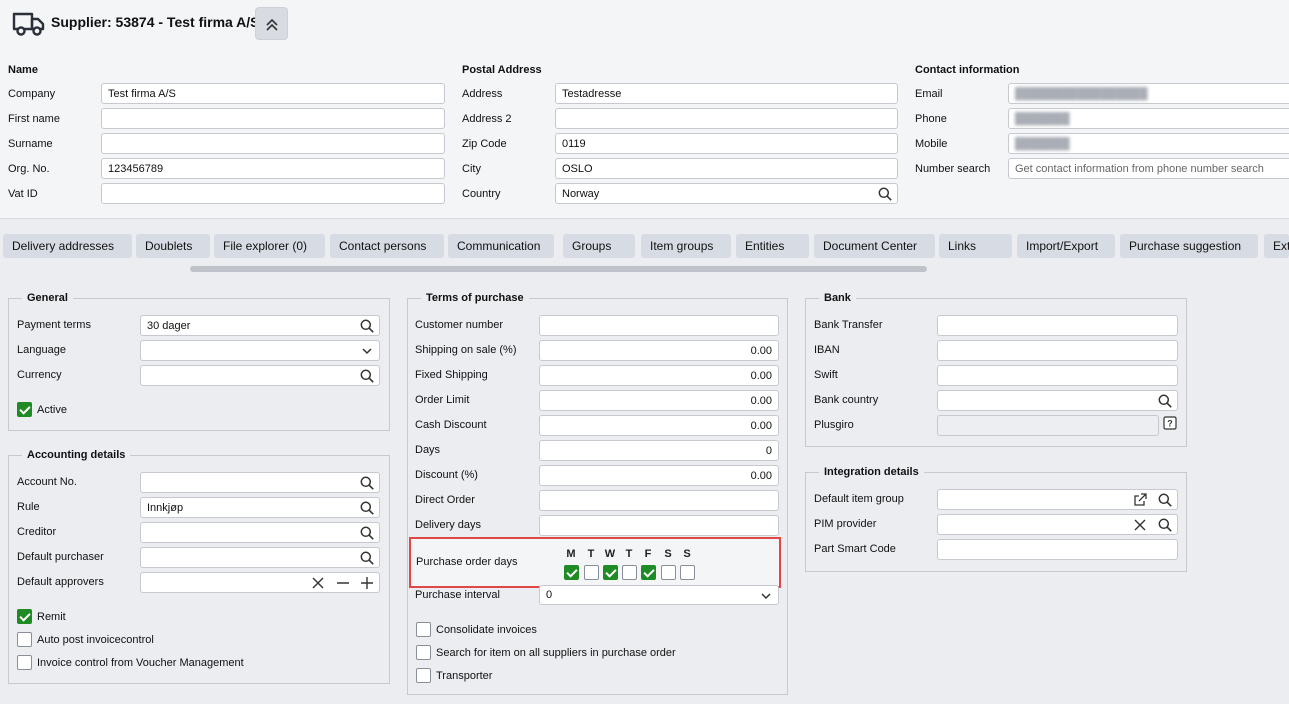 This screenshot has height=704, width=1289. I want to click on day-checkbox-thu, so click(629, 572).